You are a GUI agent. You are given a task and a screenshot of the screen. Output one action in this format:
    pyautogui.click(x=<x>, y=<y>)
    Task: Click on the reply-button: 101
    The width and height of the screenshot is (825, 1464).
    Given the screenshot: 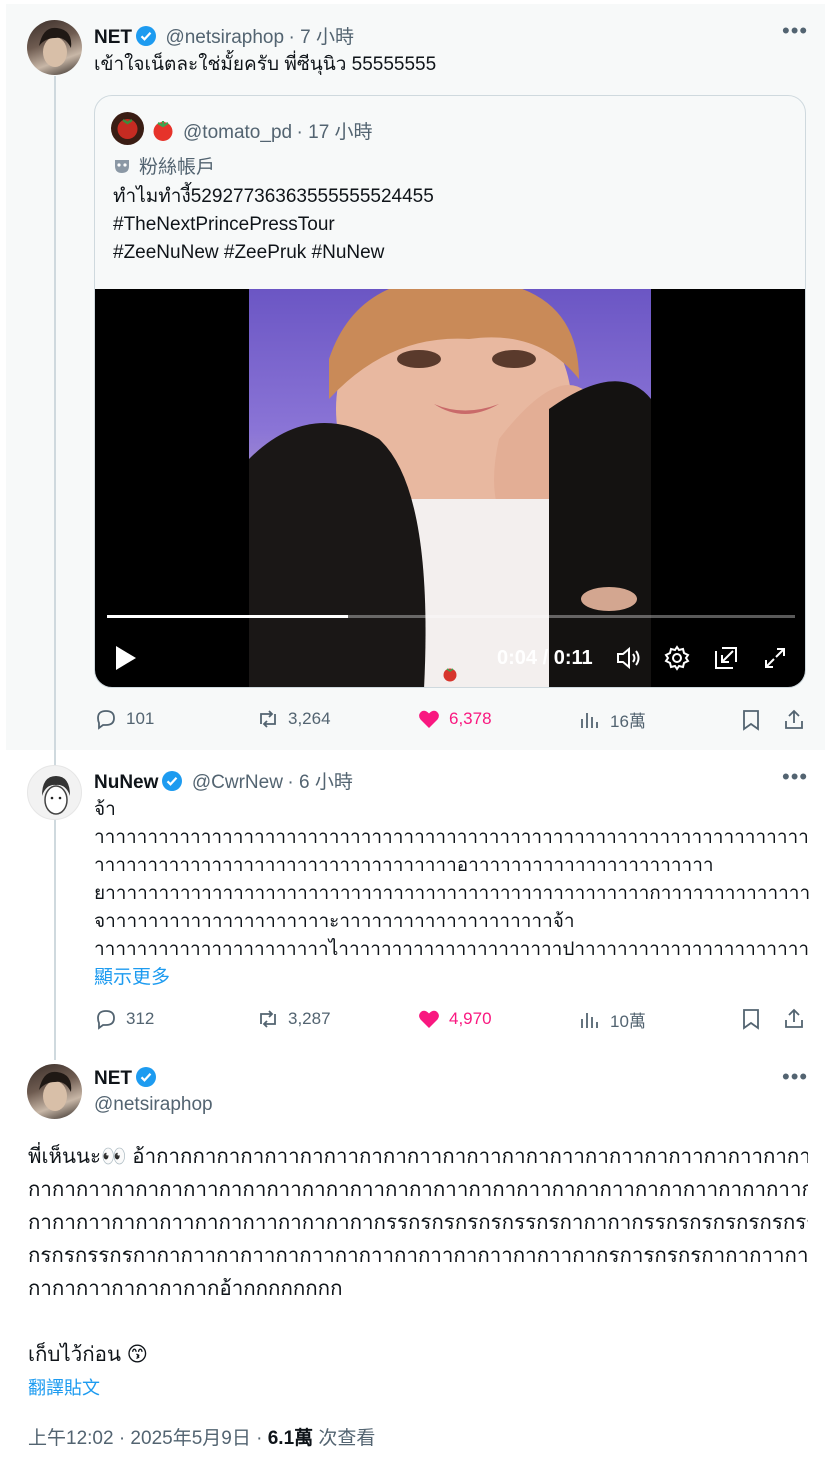 What is the action you would take?
    pyautogui.click(x=124, y=719)
    